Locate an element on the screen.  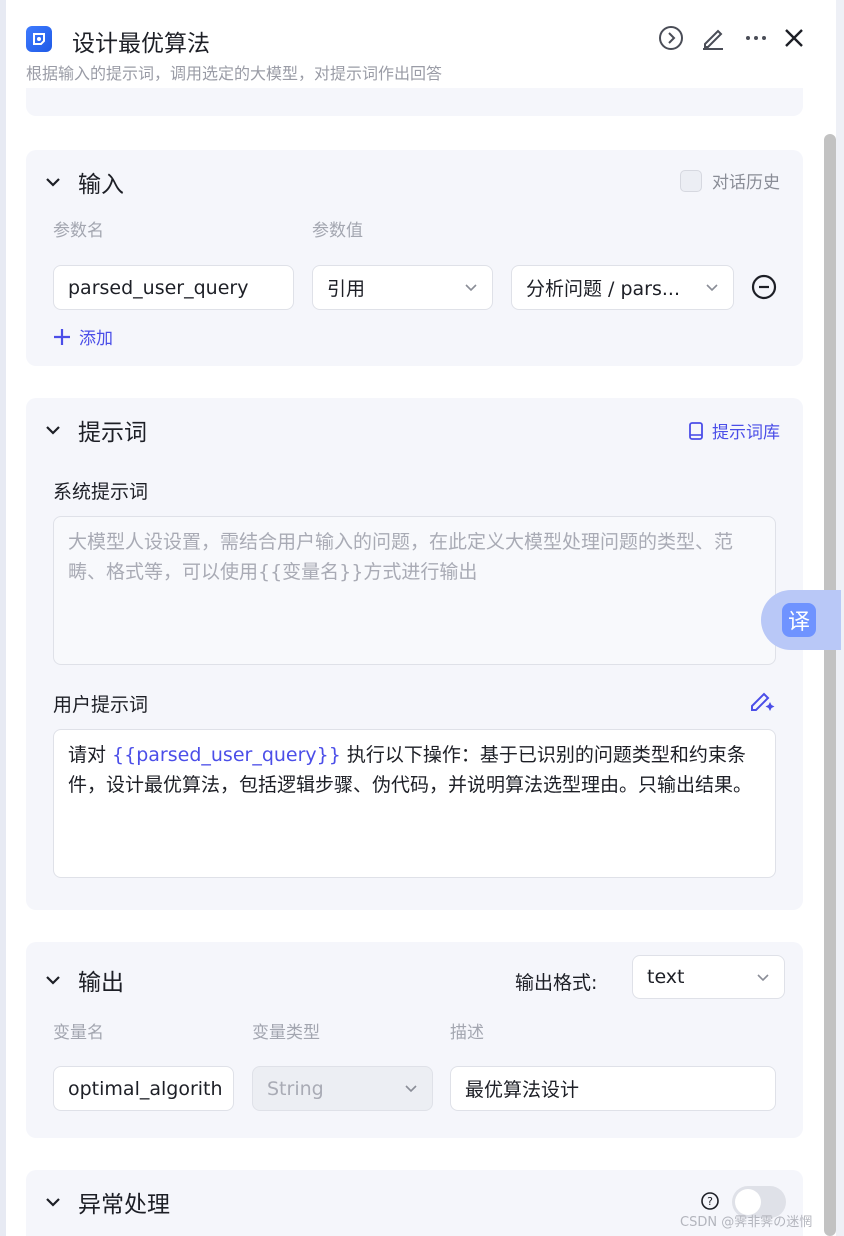
plus-icon is located at coordinates (62, 336).